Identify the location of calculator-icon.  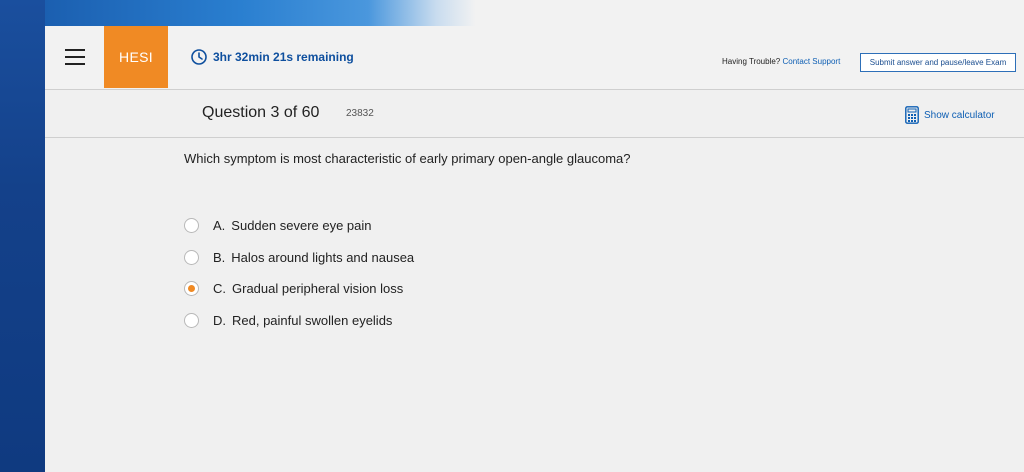
(912, 115).